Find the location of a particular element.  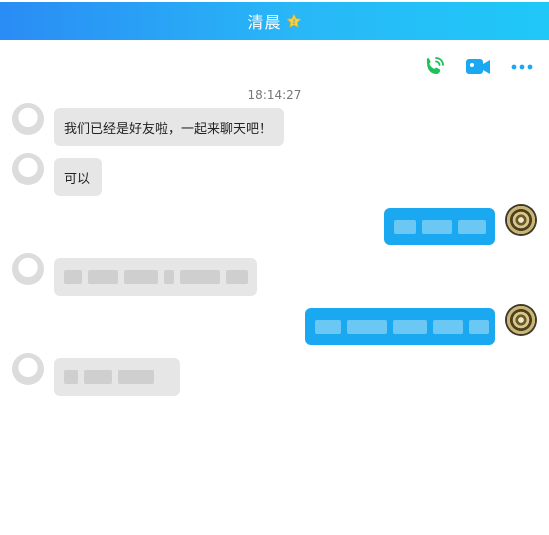

contact-name: 清晨 is located at coordinates (264, 22).